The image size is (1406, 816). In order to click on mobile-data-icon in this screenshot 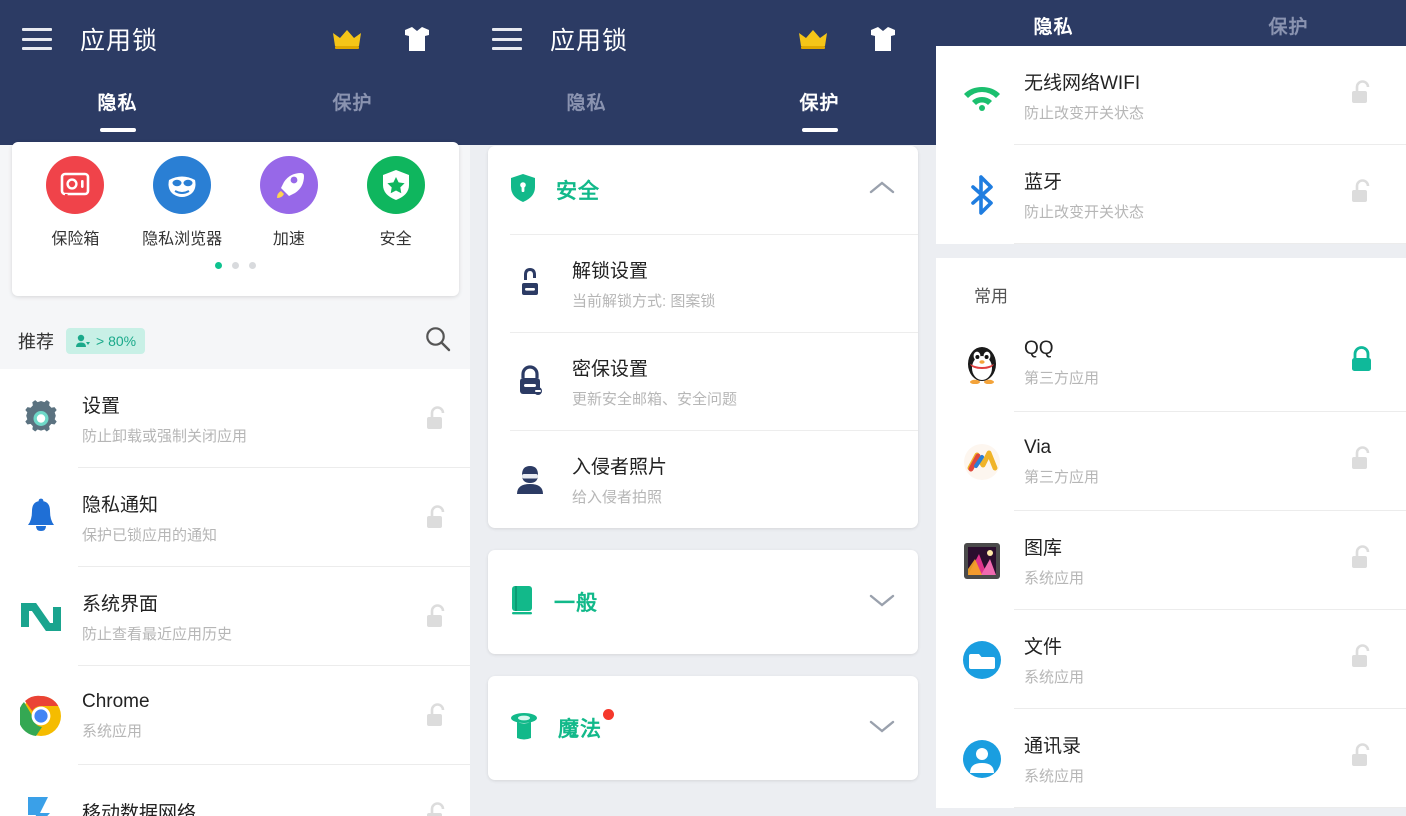, I will do `click(41, 805)`.